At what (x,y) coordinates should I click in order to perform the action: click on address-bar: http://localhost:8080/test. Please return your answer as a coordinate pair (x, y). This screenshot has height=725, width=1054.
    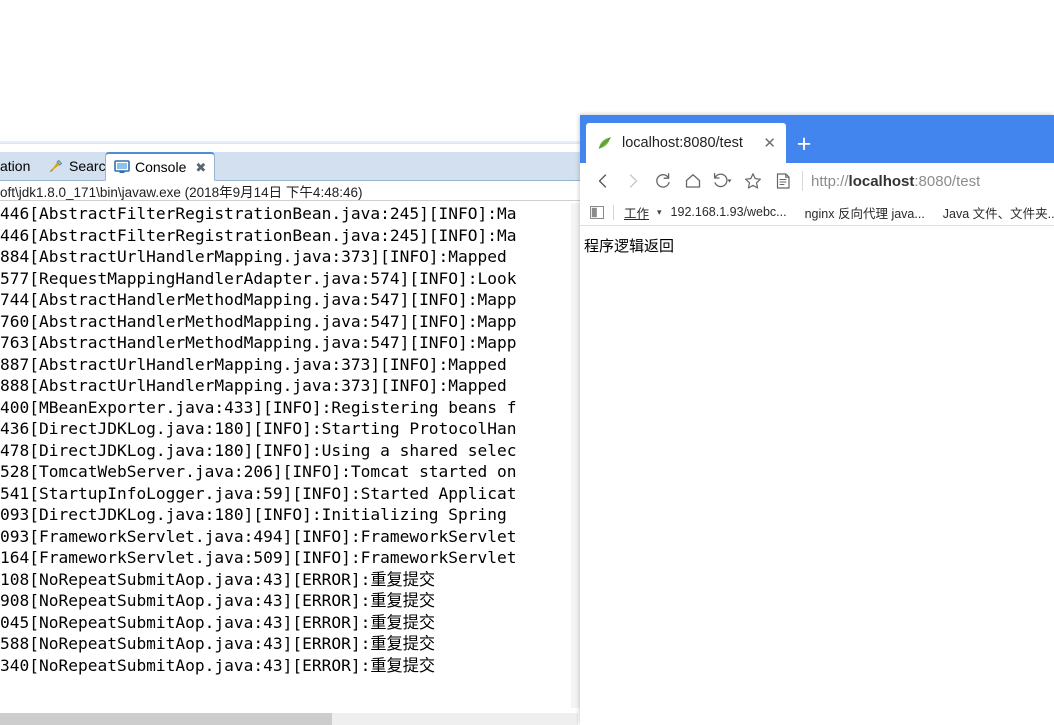
    Looking at the image, I should click on (895, 181).